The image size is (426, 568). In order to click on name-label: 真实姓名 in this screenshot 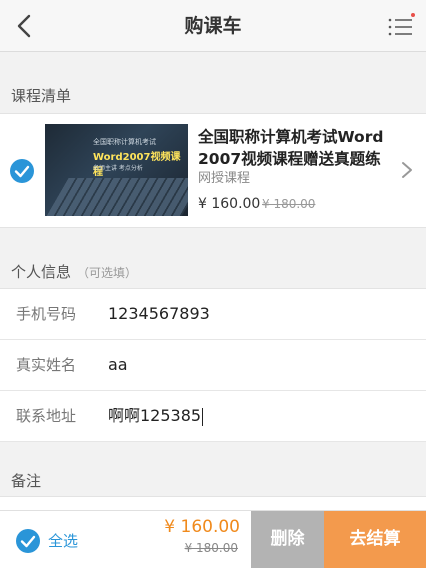, I will do `click(46, 365)`.